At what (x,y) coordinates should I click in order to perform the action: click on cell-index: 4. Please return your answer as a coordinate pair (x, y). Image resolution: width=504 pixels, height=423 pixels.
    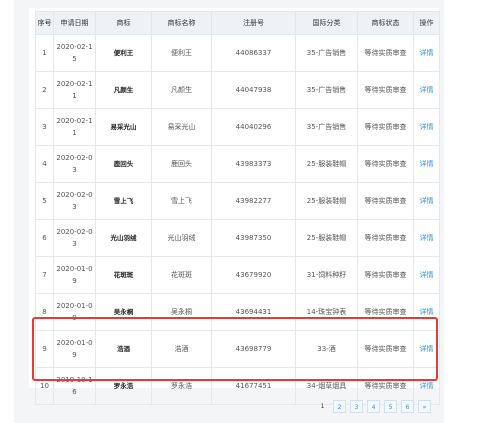
    Looking at the image, I should click on (44, 164).